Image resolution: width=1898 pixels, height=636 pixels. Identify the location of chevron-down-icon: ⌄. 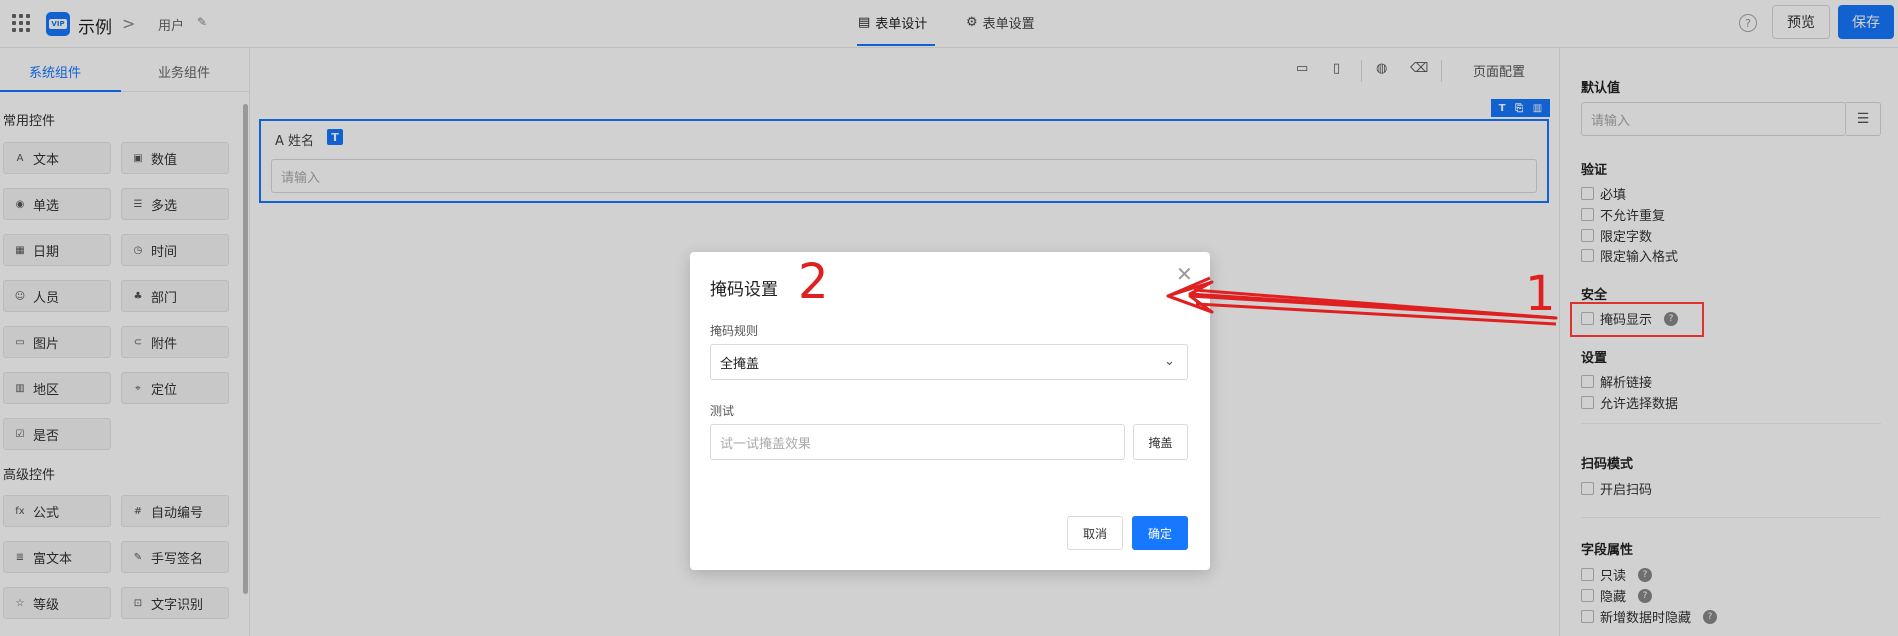
(1169, 361).